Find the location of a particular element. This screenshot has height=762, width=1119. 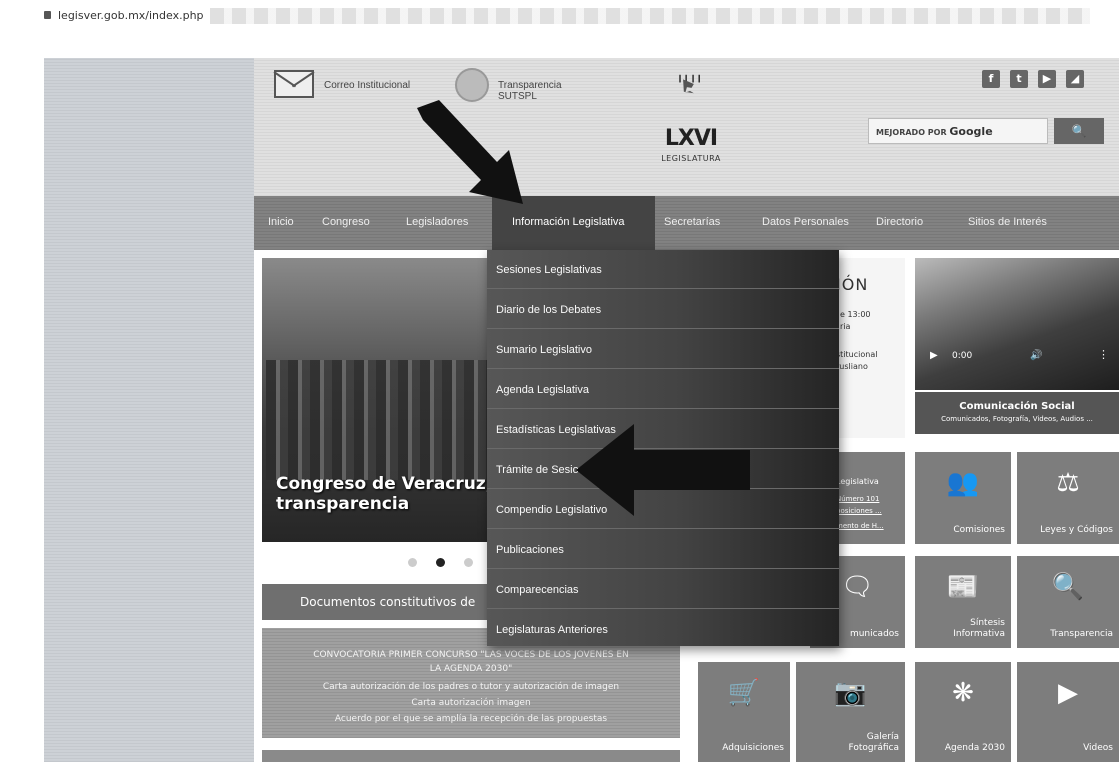

play-icon: ▶ is located at coordinates (934, 355).